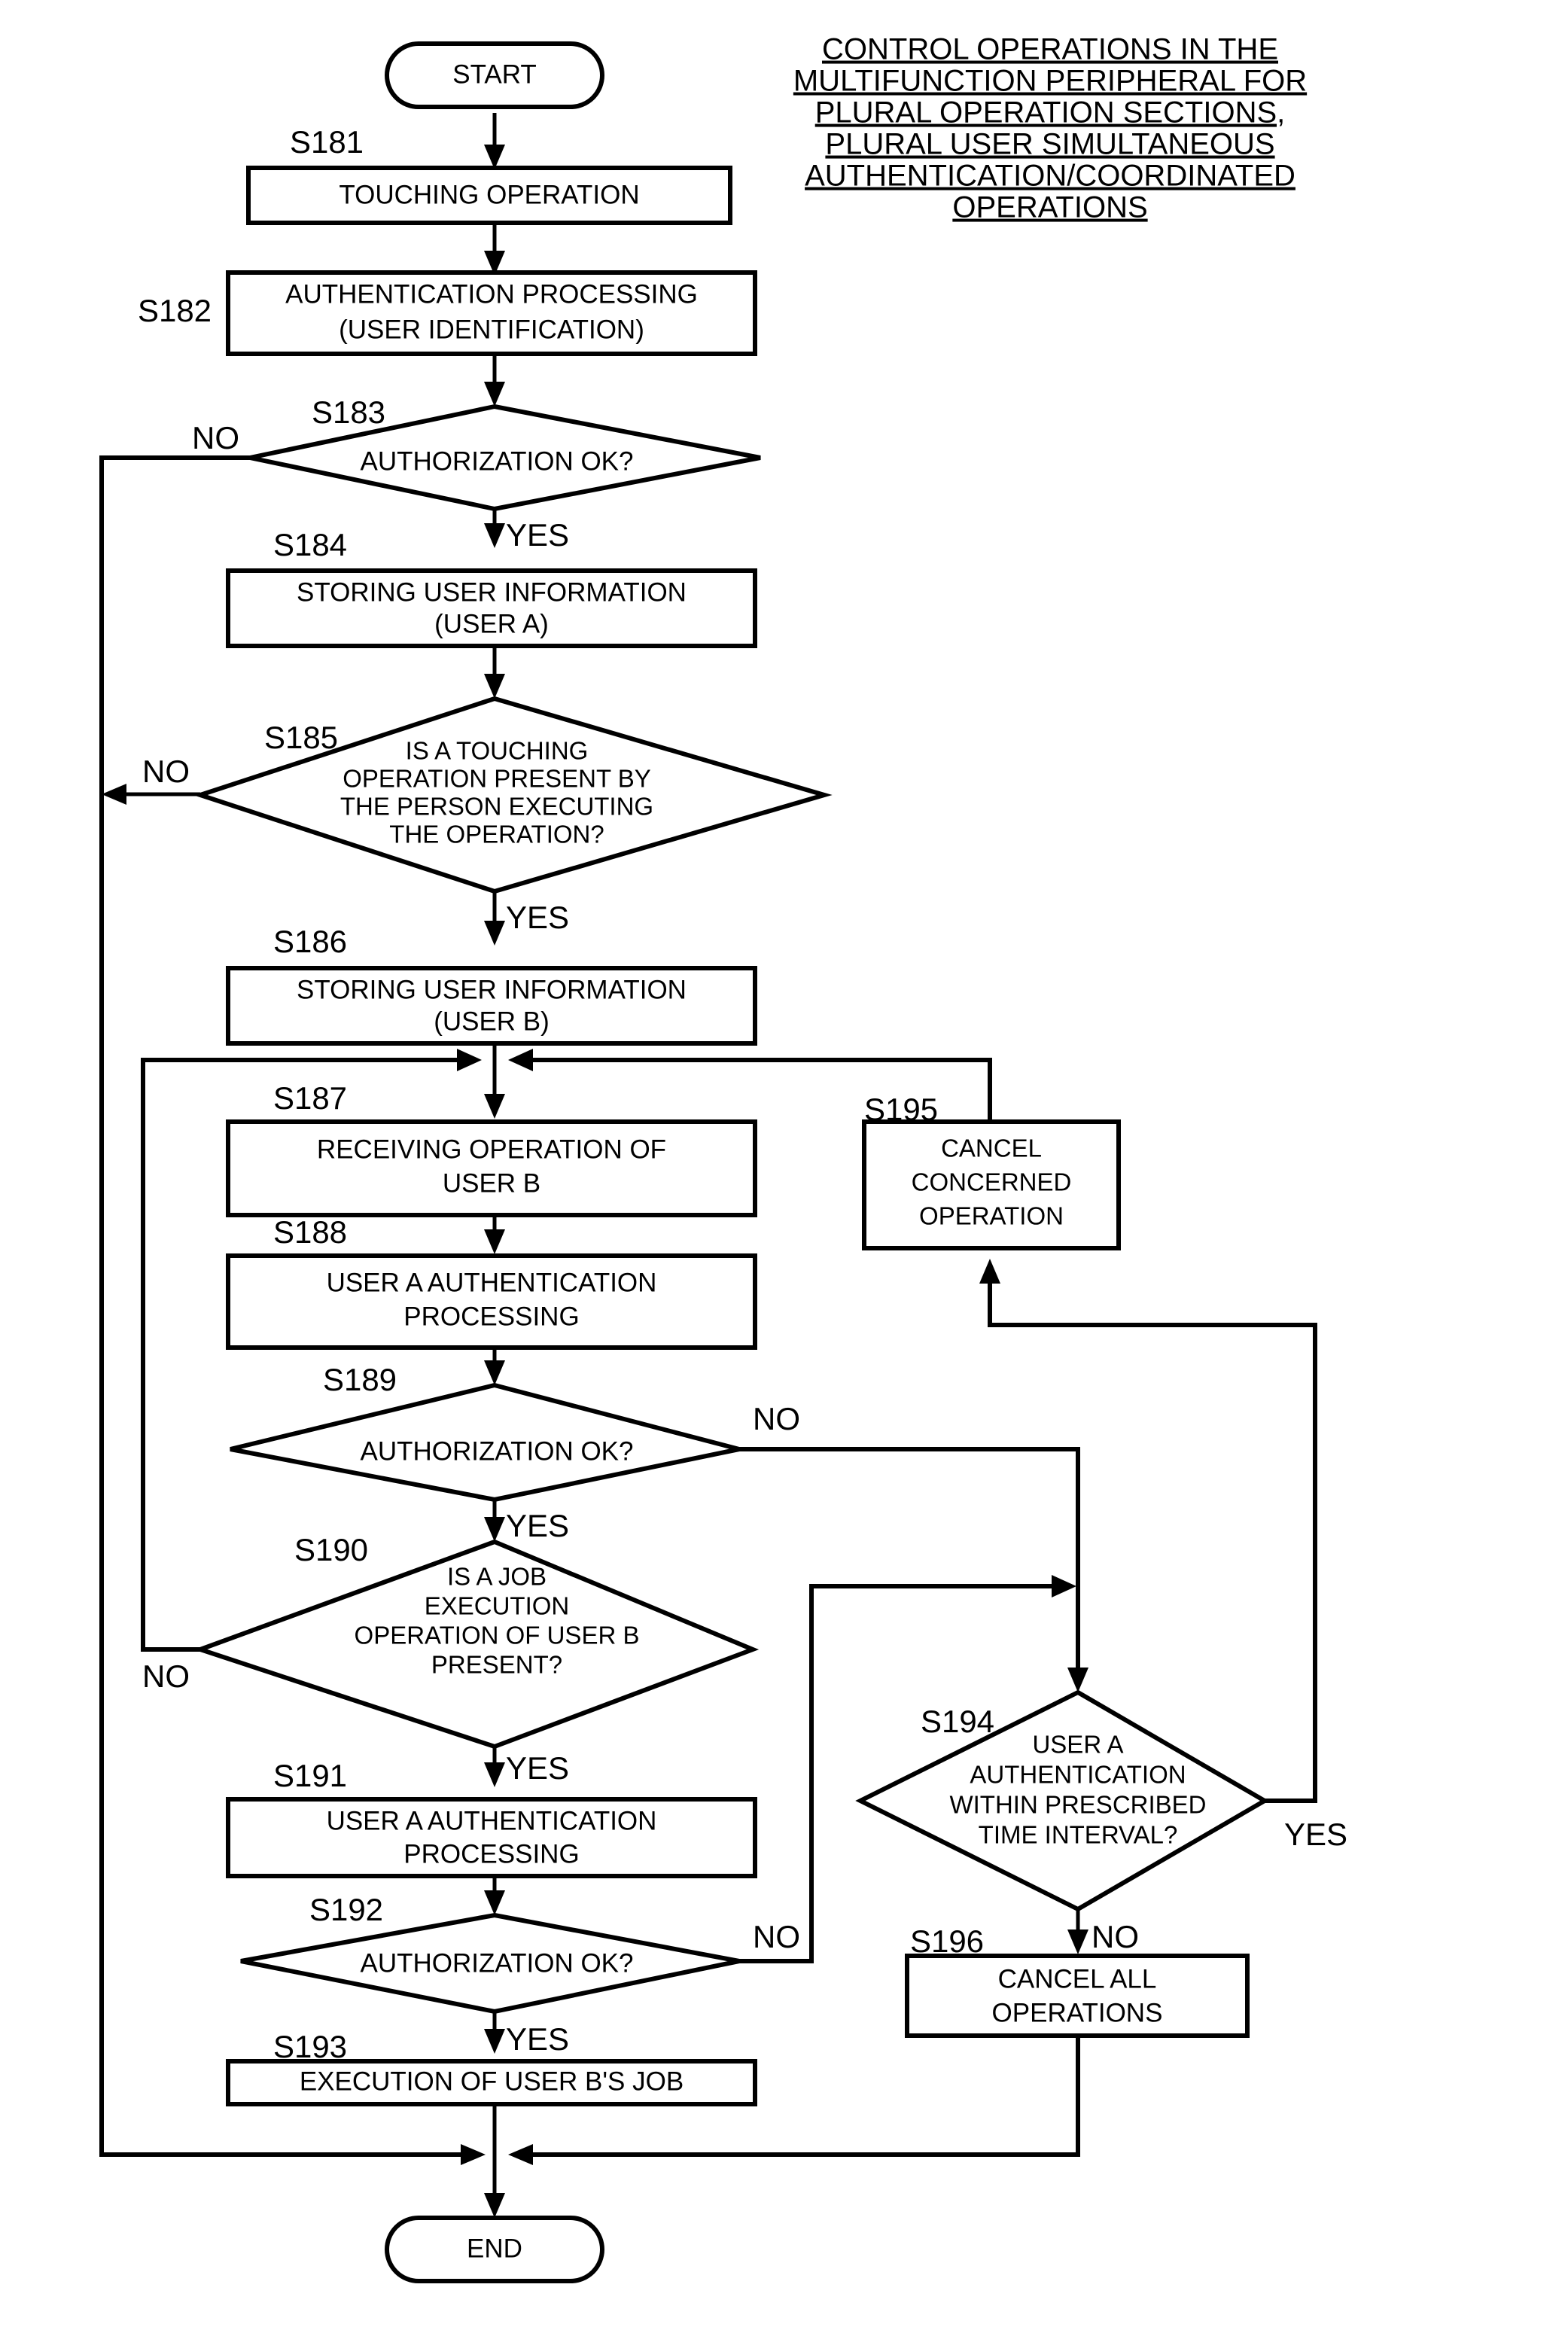  I want to click on arrowhead-s196-end, so click(520, 2154).